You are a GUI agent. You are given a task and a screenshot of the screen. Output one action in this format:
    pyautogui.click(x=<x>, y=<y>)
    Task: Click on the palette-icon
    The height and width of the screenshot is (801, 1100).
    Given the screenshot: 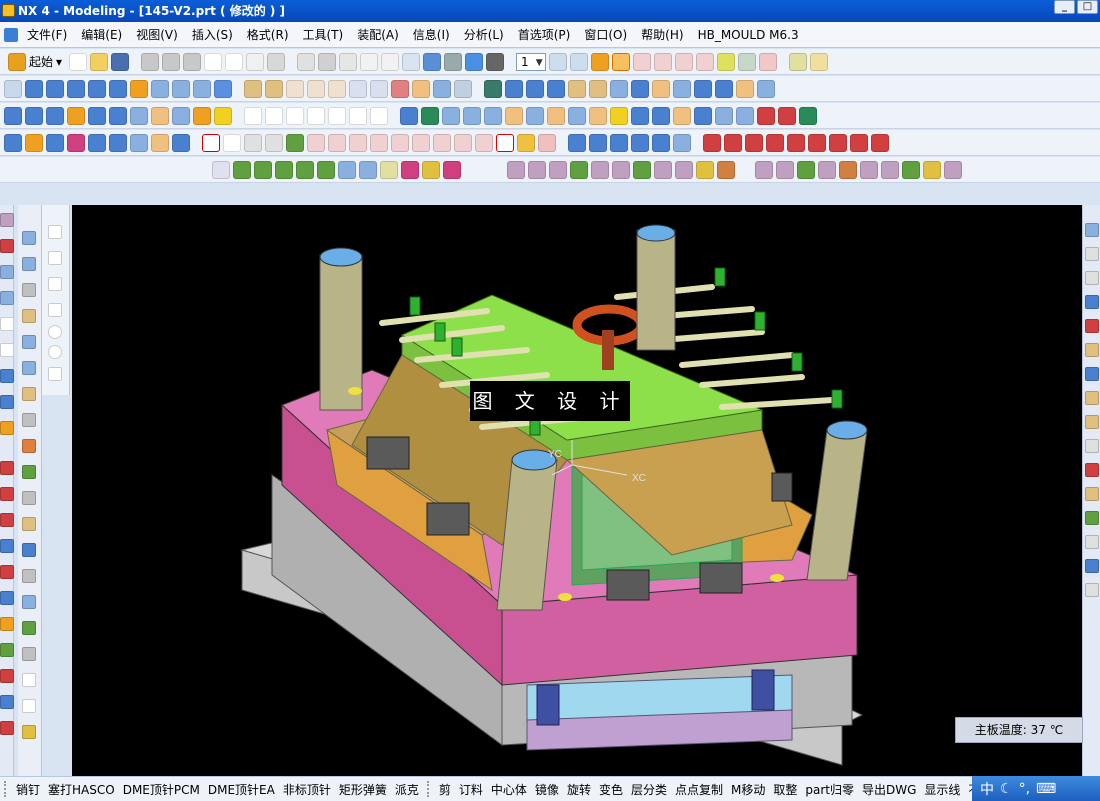 What is the action you would take?
    pyautogui.click(x=808, y=115)
    